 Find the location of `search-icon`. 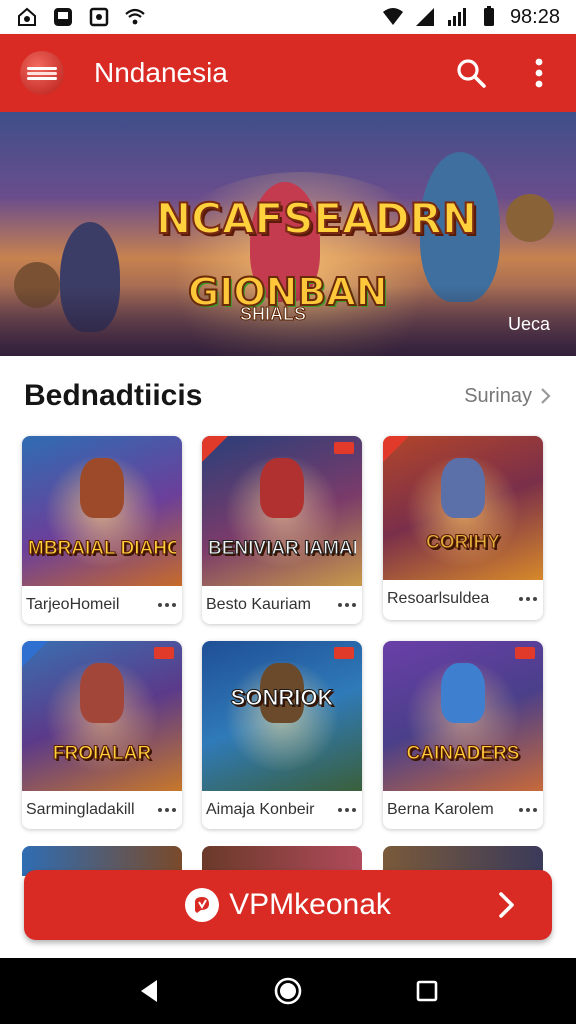

search-icon is located at coordinates (471, 73).